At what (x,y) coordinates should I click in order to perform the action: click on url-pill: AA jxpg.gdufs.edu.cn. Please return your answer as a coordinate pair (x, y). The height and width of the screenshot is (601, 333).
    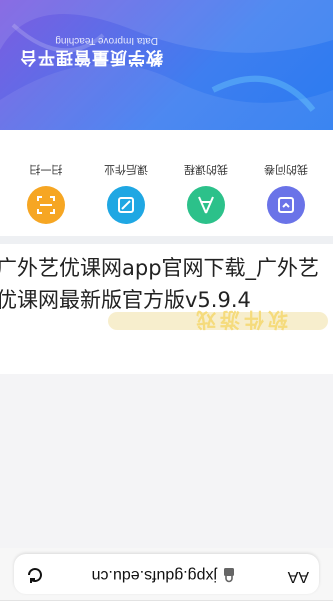
    Looking at the image, I should click on (166, 574).